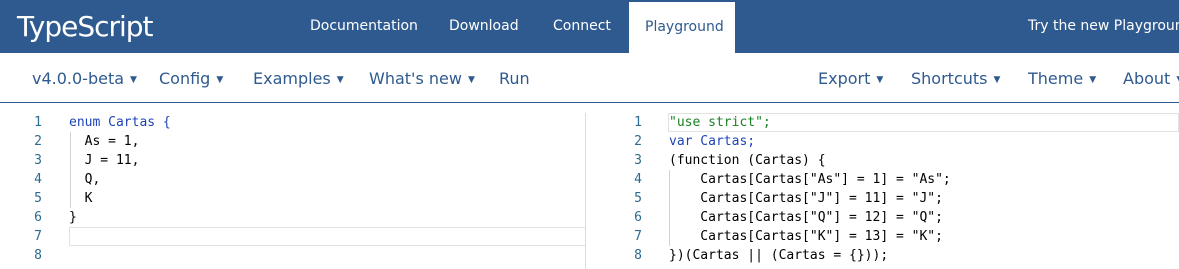 The height and width of the screenshot is (269, 1179). Describe the element at coordinates (1147, 78) in the screenshot. I see `about-label: About` at that location.